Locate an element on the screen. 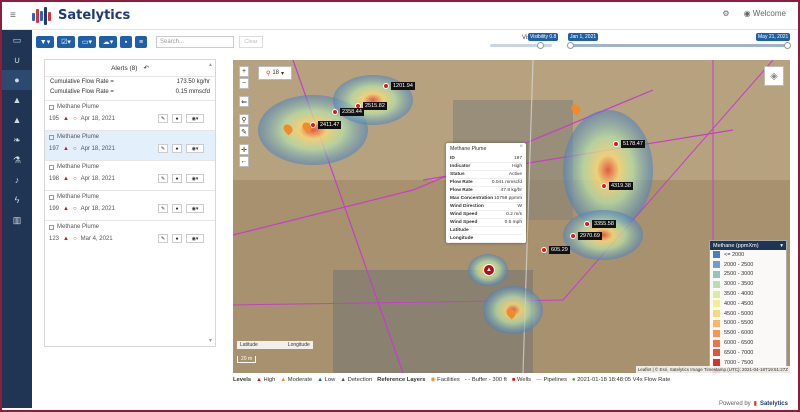 This screenshot has width=800, height=412. sidebar-item-flask: ⚗ is located at coordinates (17, 160).